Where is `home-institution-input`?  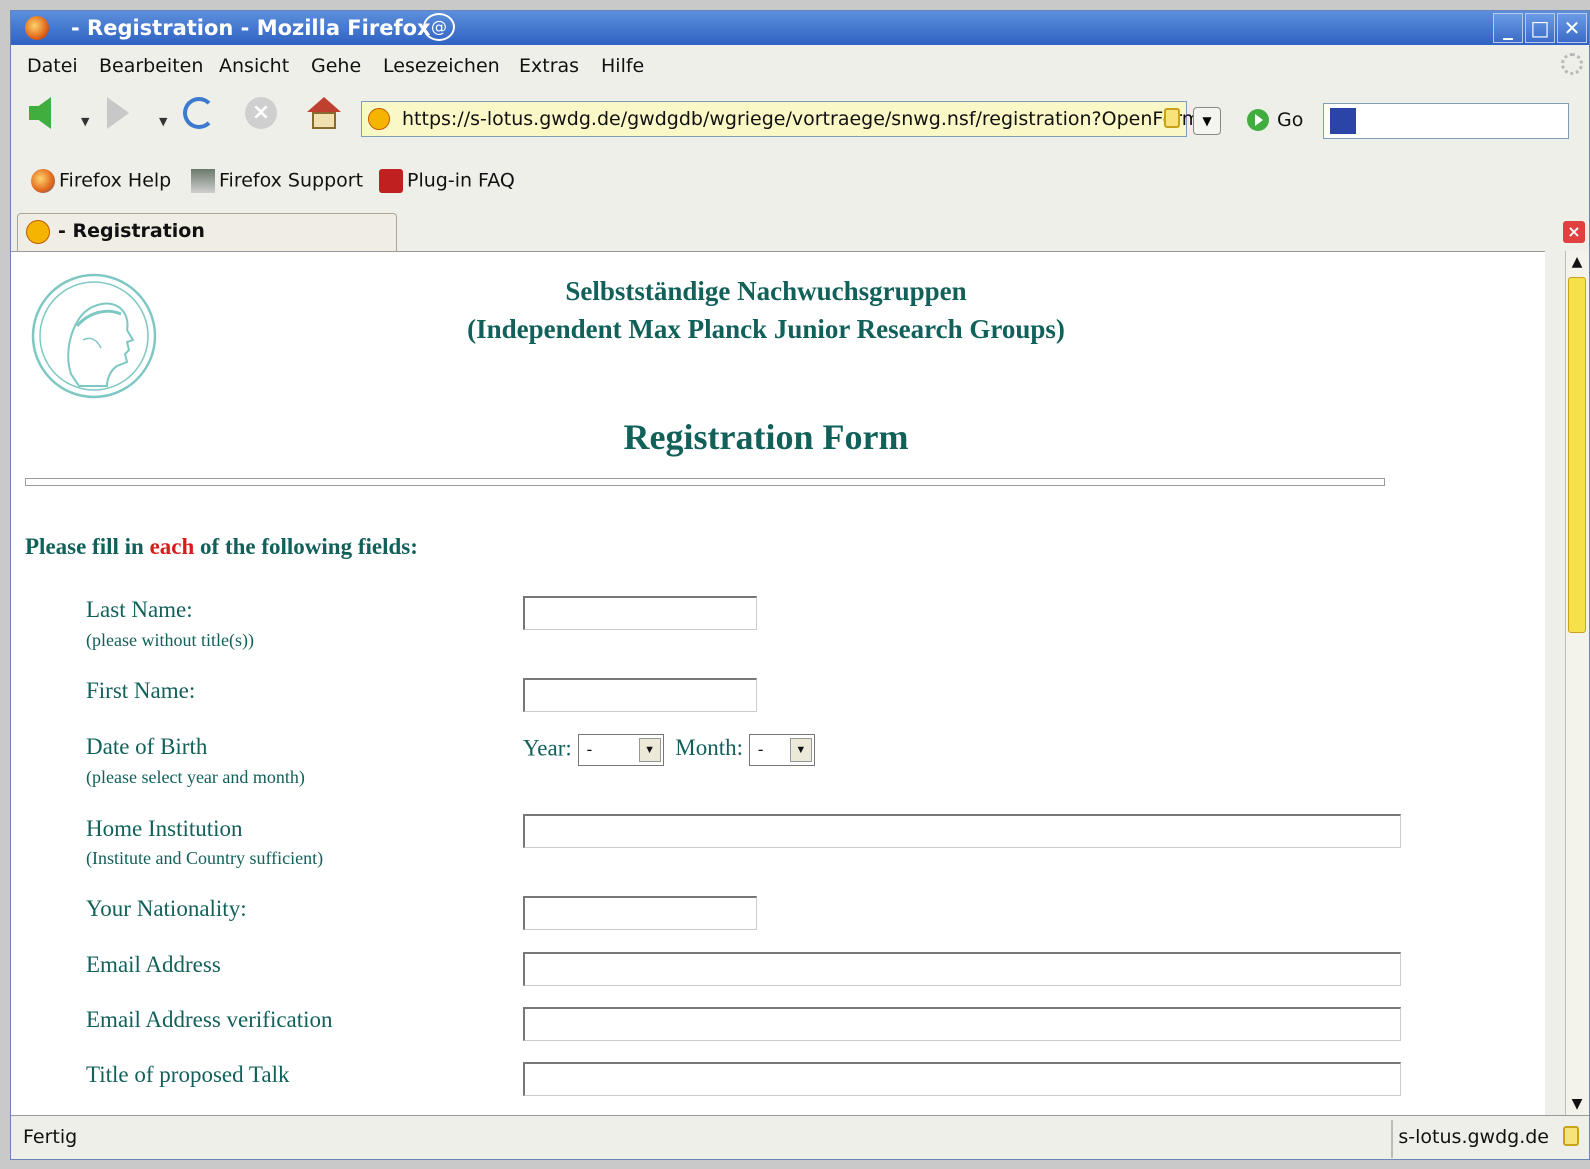 home-institution-input is located at coordinates (962, 831).